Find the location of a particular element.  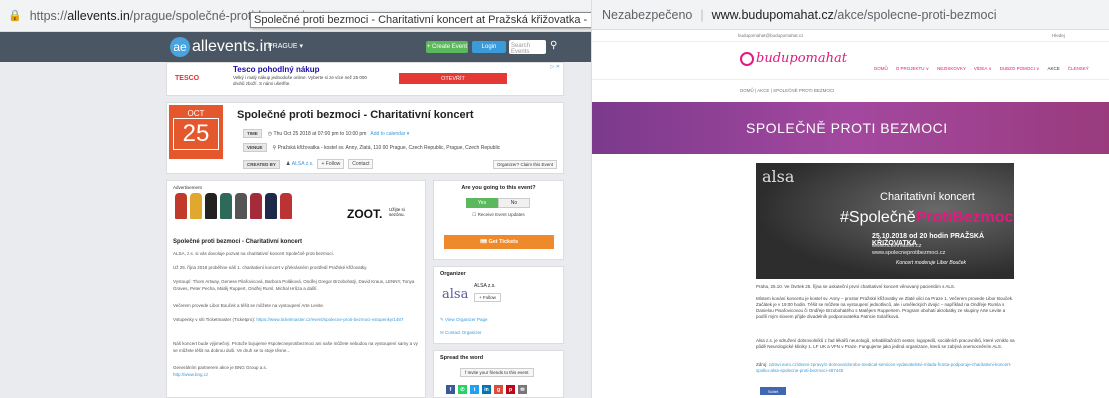

social-buttons: f ✆ t in g p ✉ is located at coordinates (486, 389).